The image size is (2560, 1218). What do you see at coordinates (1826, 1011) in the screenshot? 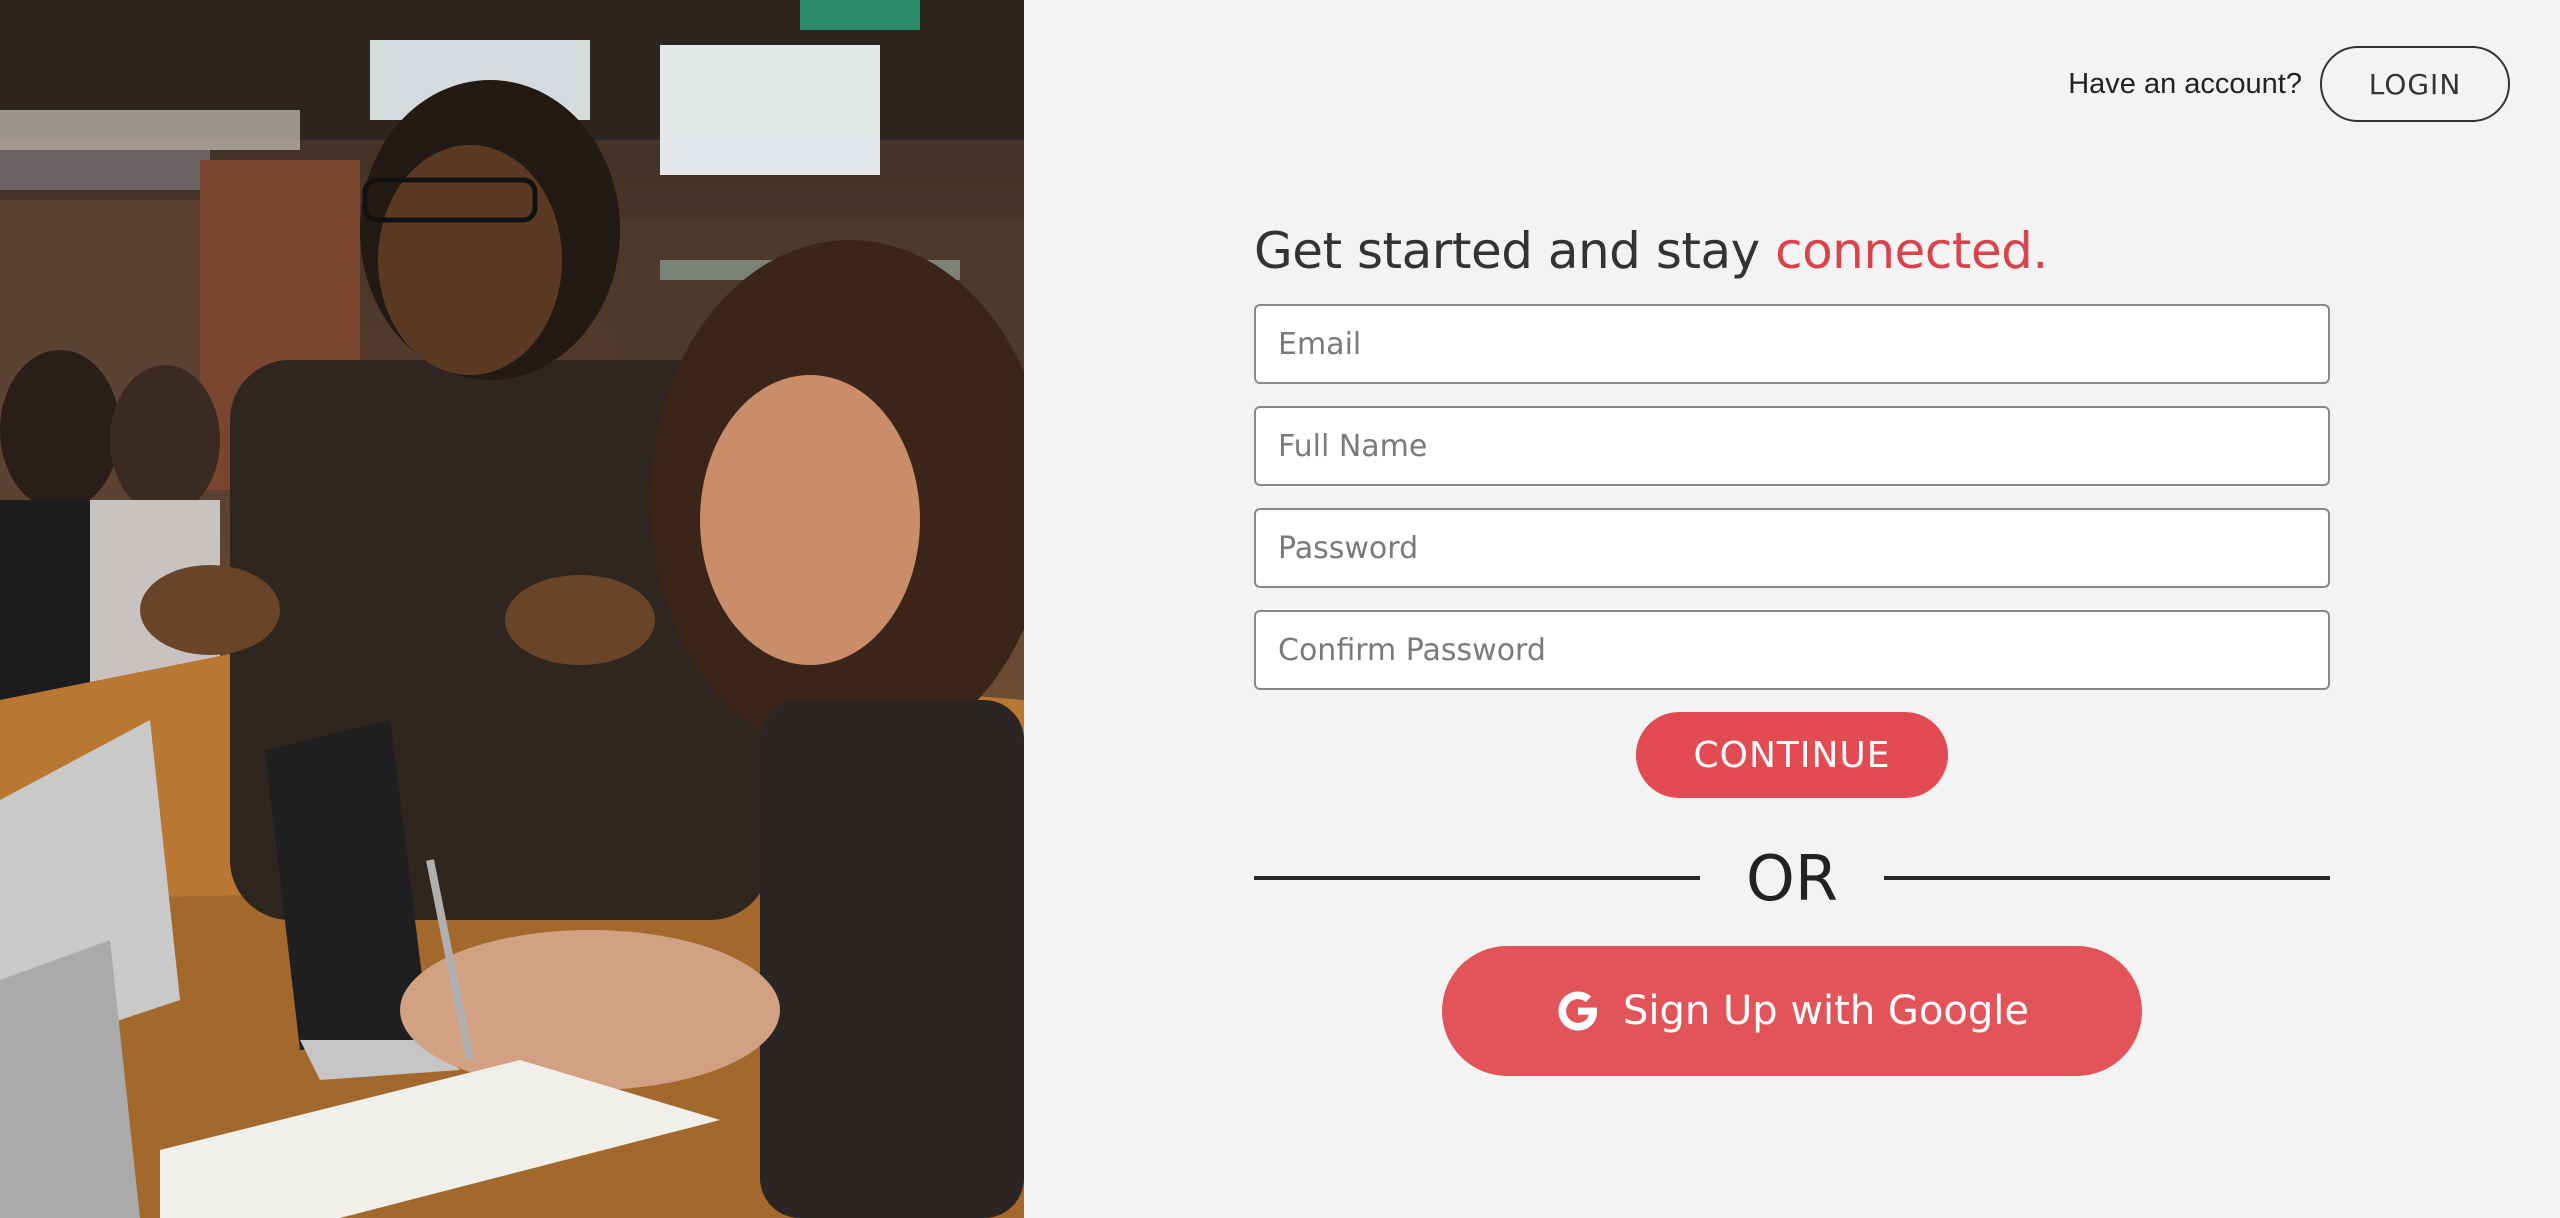
I see `google-signup-label: Sign Up with Google` at bounding box center [1826, 1011].